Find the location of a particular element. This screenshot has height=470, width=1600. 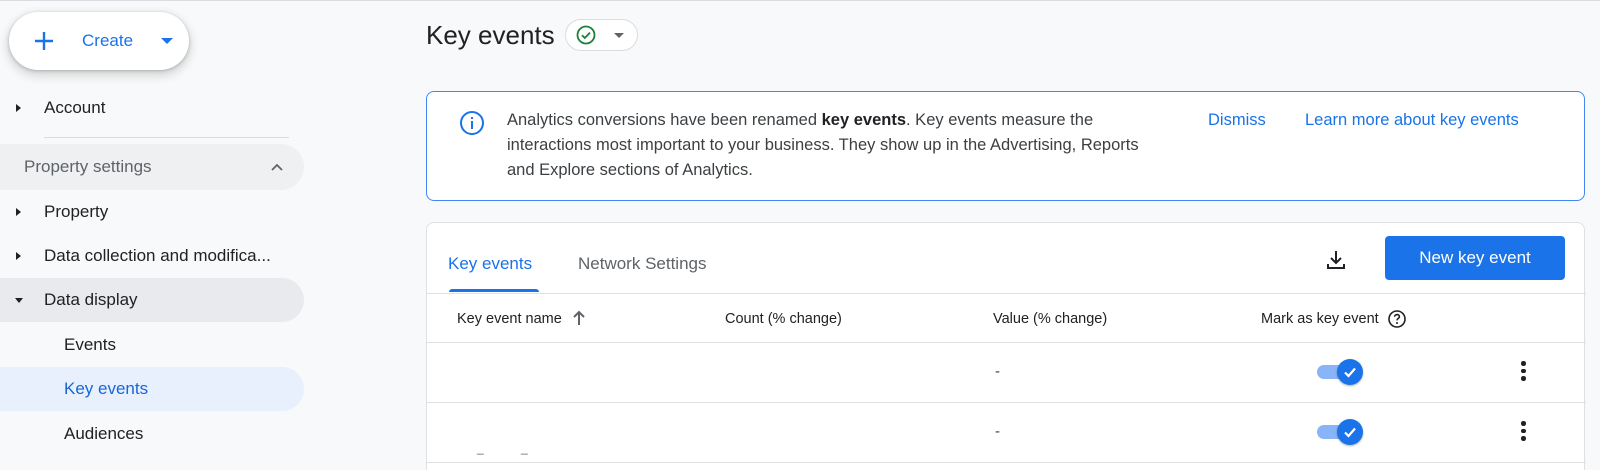

sidebar-section-property-settings: Property settings is located at coordinates (152, 167).